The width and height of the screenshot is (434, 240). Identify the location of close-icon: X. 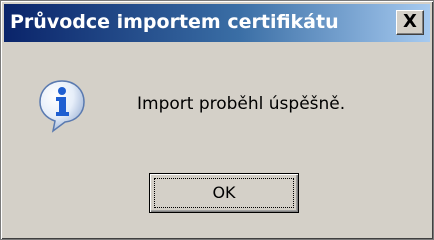
(410, 21).